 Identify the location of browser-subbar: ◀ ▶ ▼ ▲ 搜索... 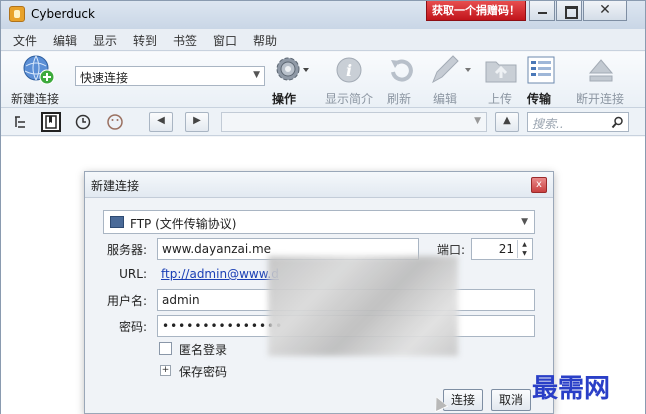
(323, 122).